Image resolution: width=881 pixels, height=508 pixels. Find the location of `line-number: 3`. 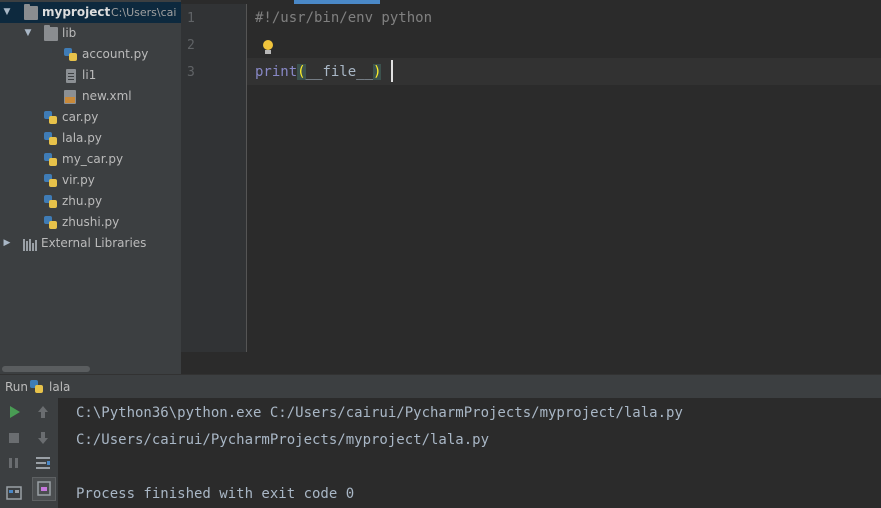

line-number: 3 is located at coordinates (191, 72).